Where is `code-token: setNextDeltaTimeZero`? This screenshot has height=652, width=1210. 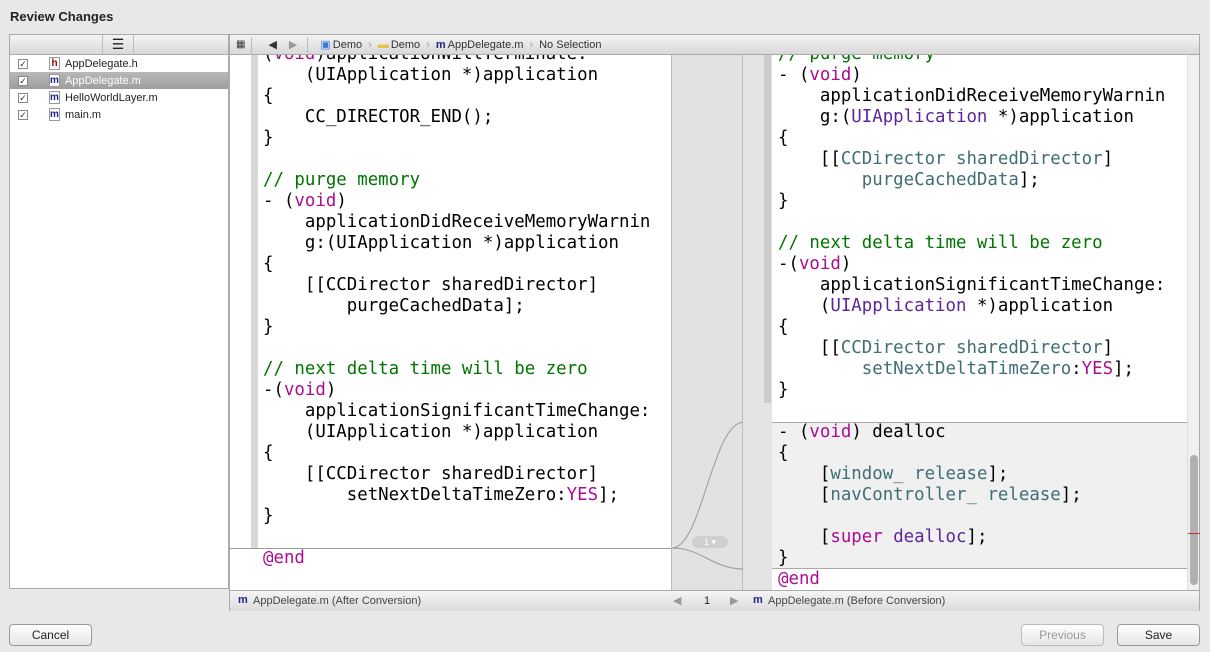
code-token: setNextDeltaTimeZero is located at coordinates (966, 369).